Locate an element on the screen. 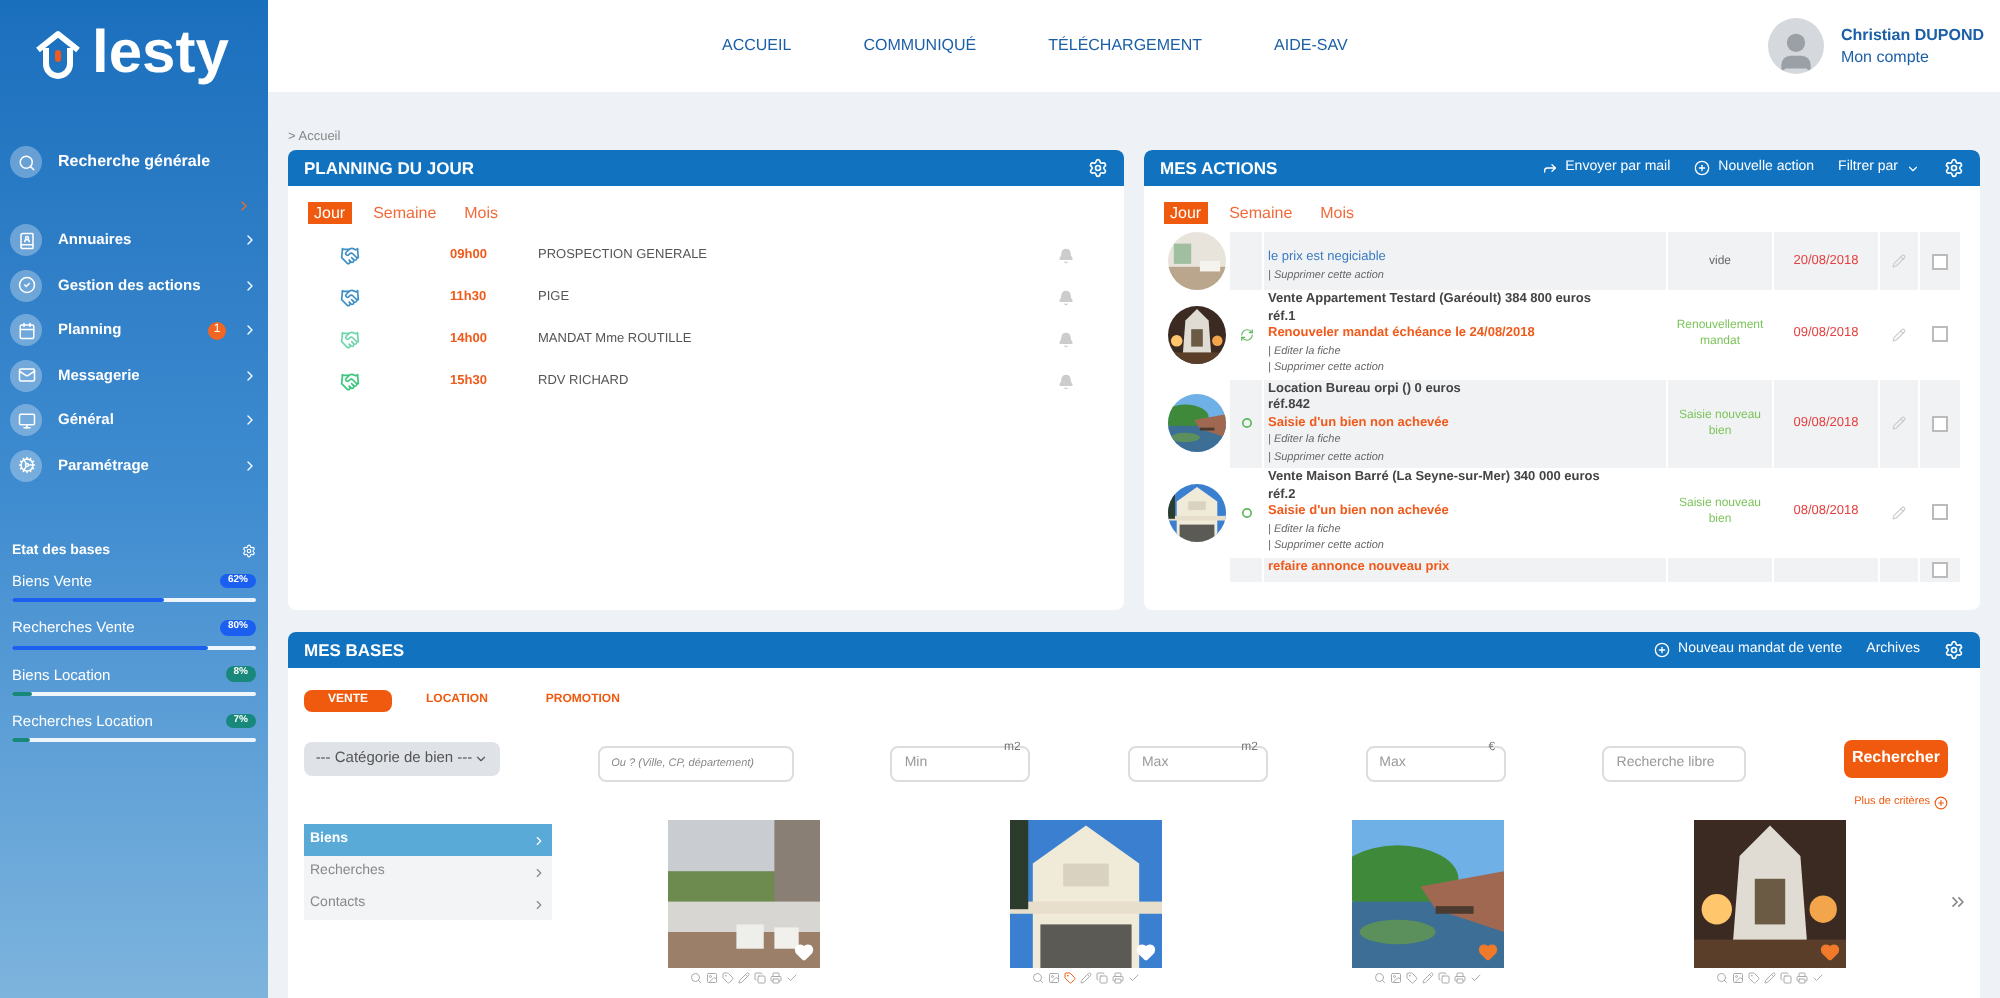 This screenshot has height=998, width=2000. account-link: Mon compte is located at coordinates (1912, 57).